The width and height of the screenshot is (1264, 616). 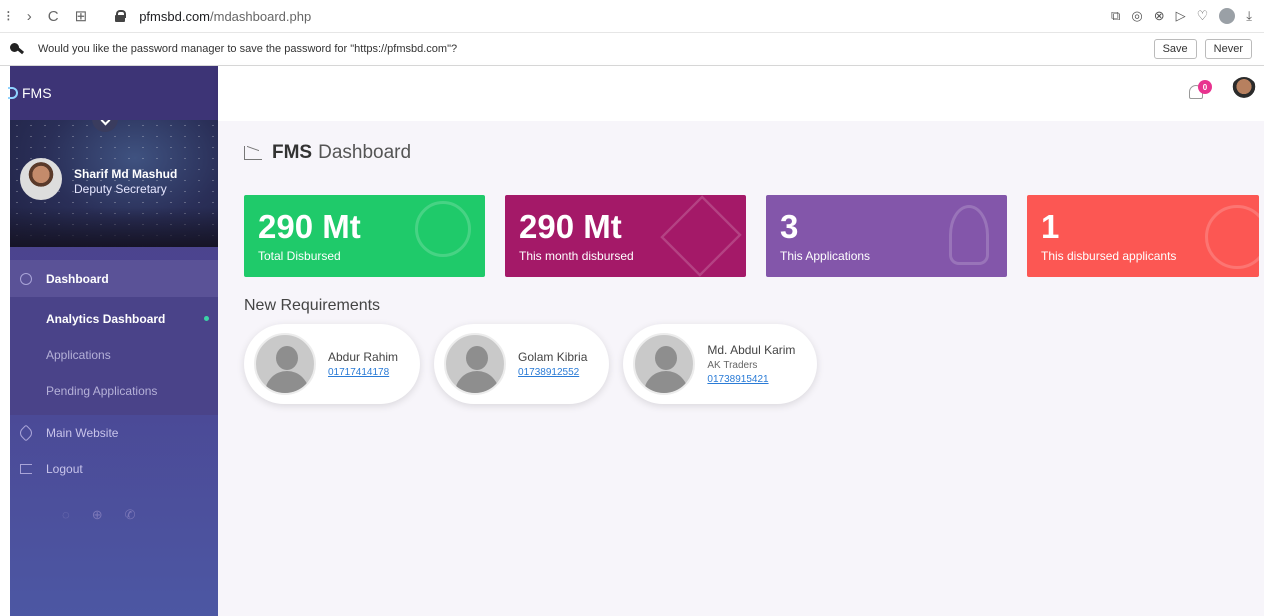 I want to click on block-icon: ⊗, so click(x=1159, y=16).